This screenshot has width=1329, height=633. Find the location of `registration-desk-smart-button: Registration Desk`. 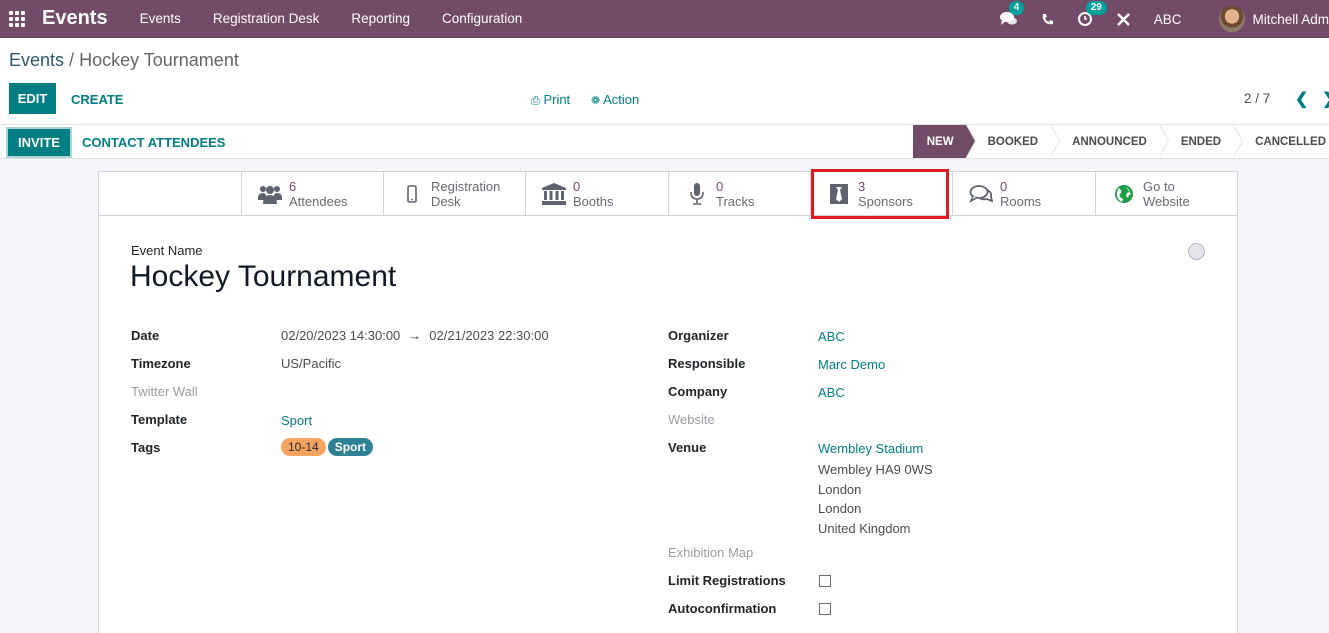

registration-desk-smart-button: Registration Desk is located at coordinates (454, 193).